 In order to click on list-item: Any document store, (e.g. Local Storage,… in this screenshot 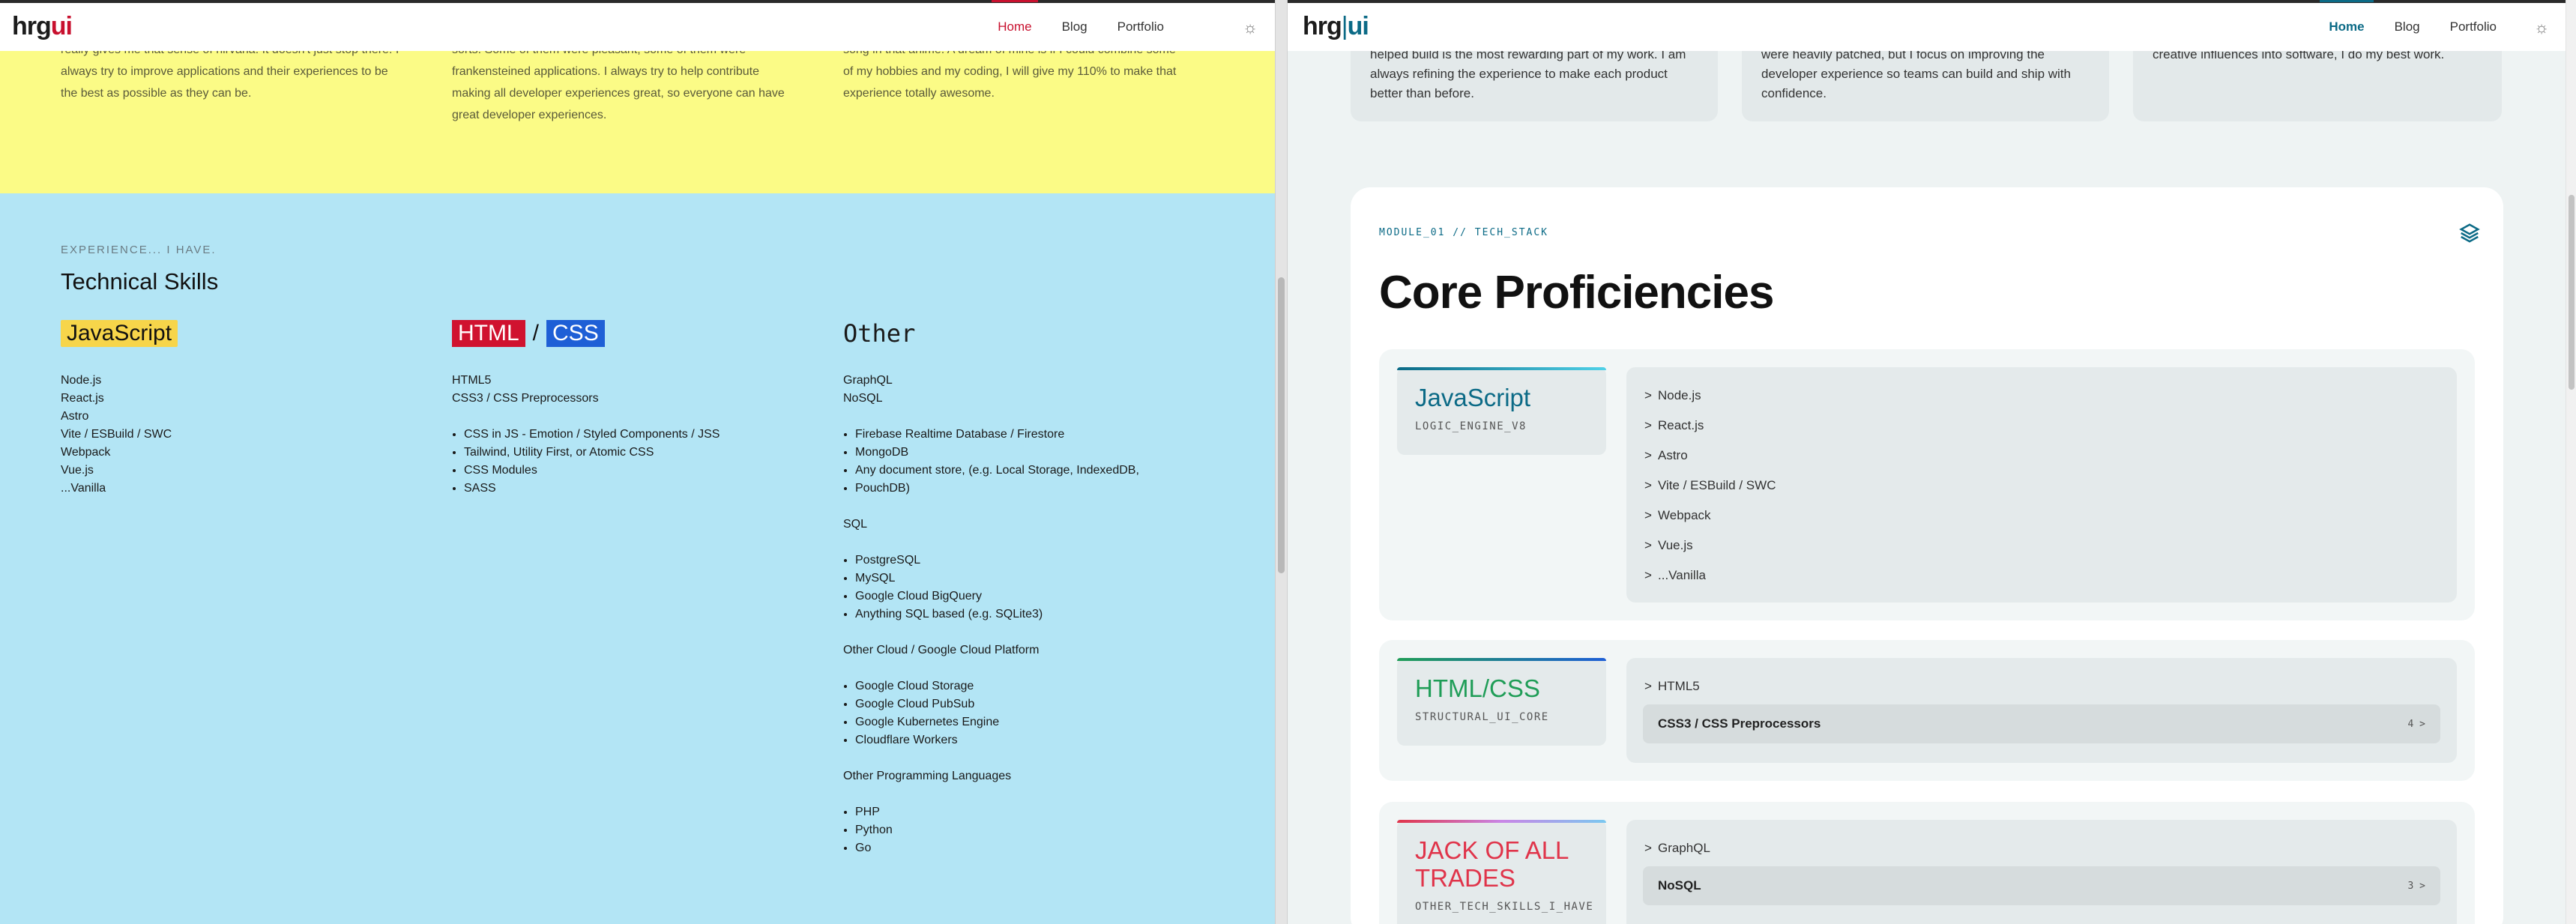, I will do `click(997, 471)`.